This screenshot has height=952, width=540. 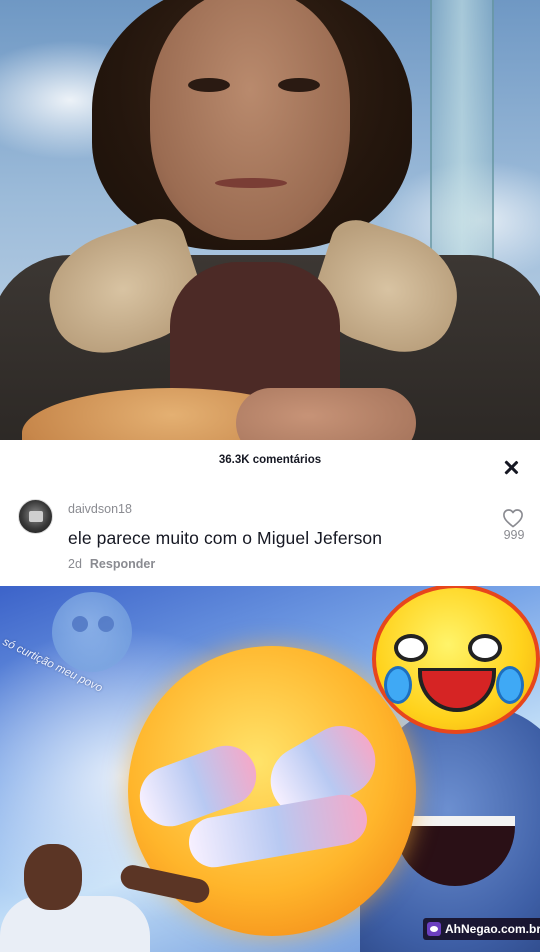 I want to click on avatar, so click(x=35, y=516).